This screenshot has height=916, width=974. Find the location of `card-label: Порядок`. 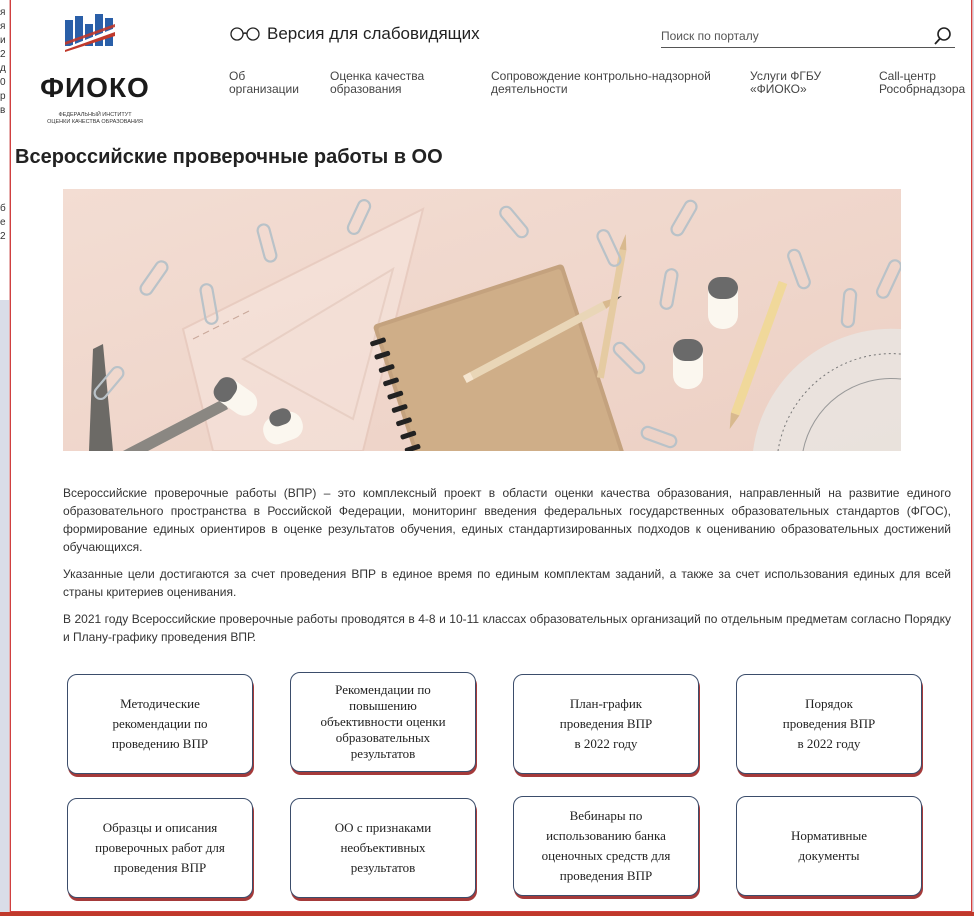

card-label: Порядок is located at coordinates (829, 703).